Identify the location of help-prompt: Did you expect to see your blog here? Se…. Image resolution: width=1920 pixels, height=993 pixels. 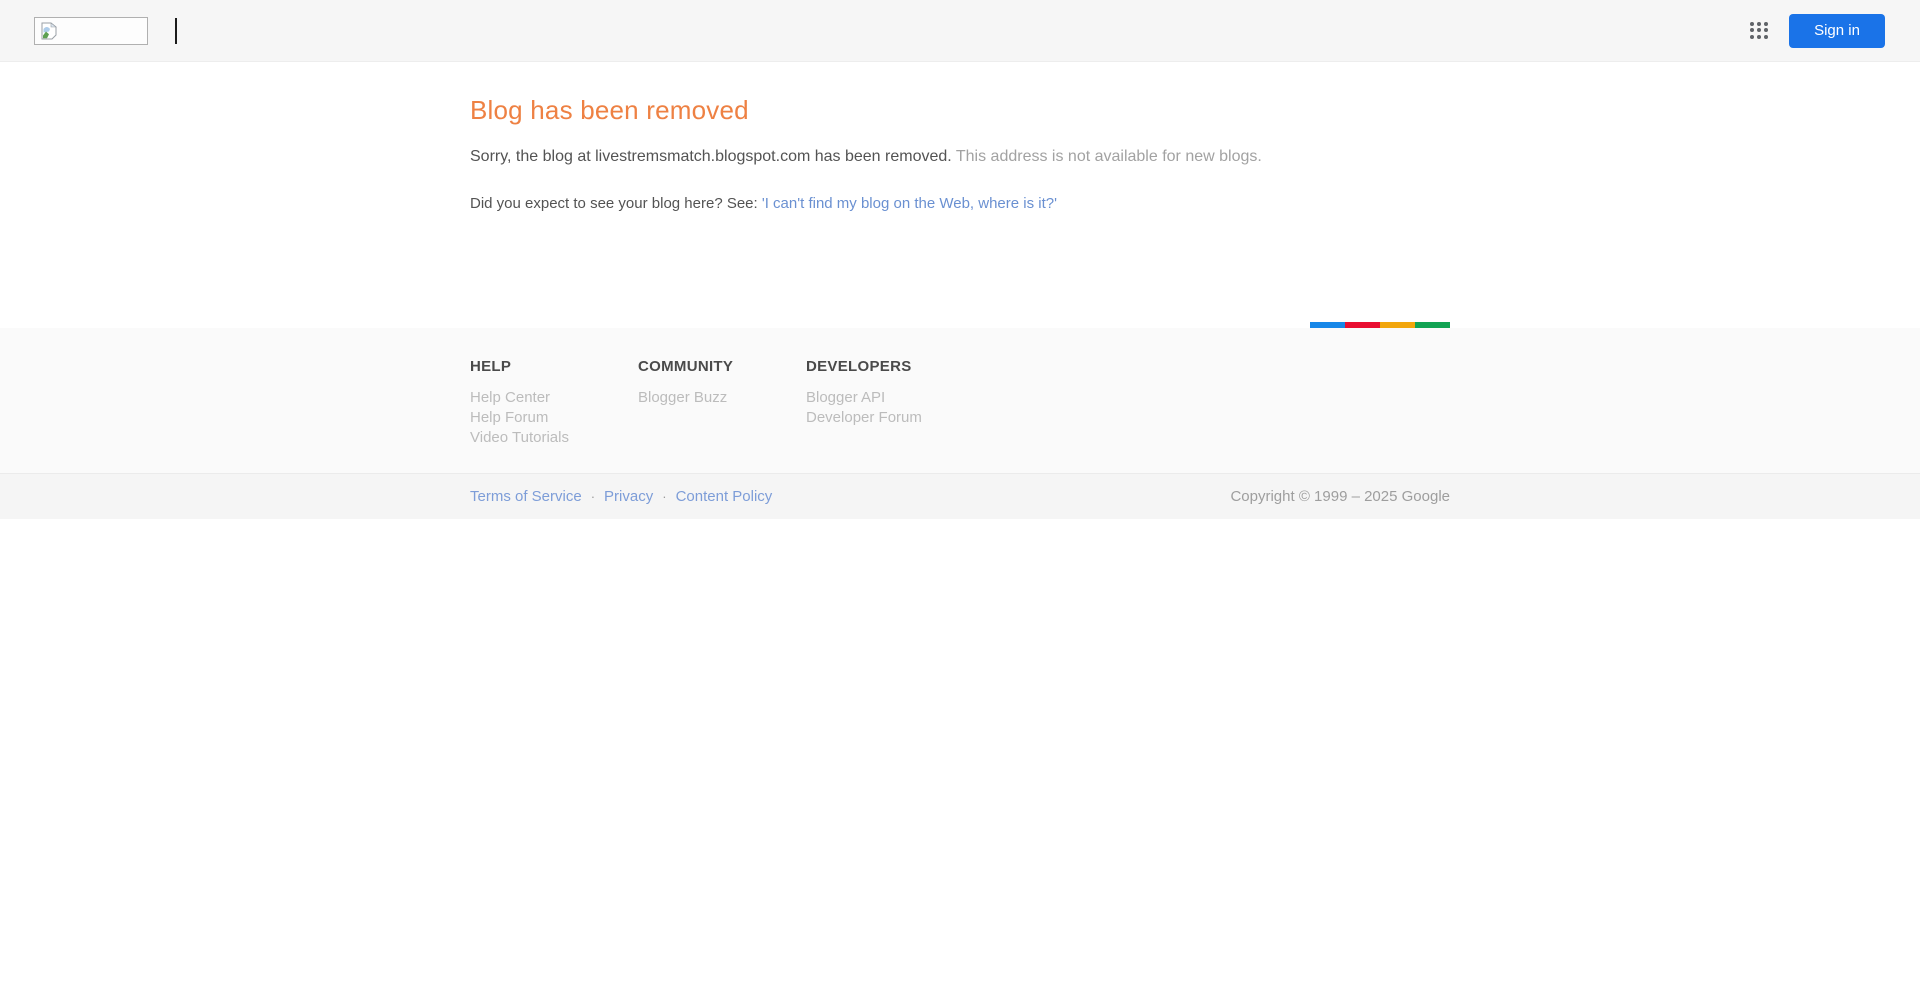
(960, 203).